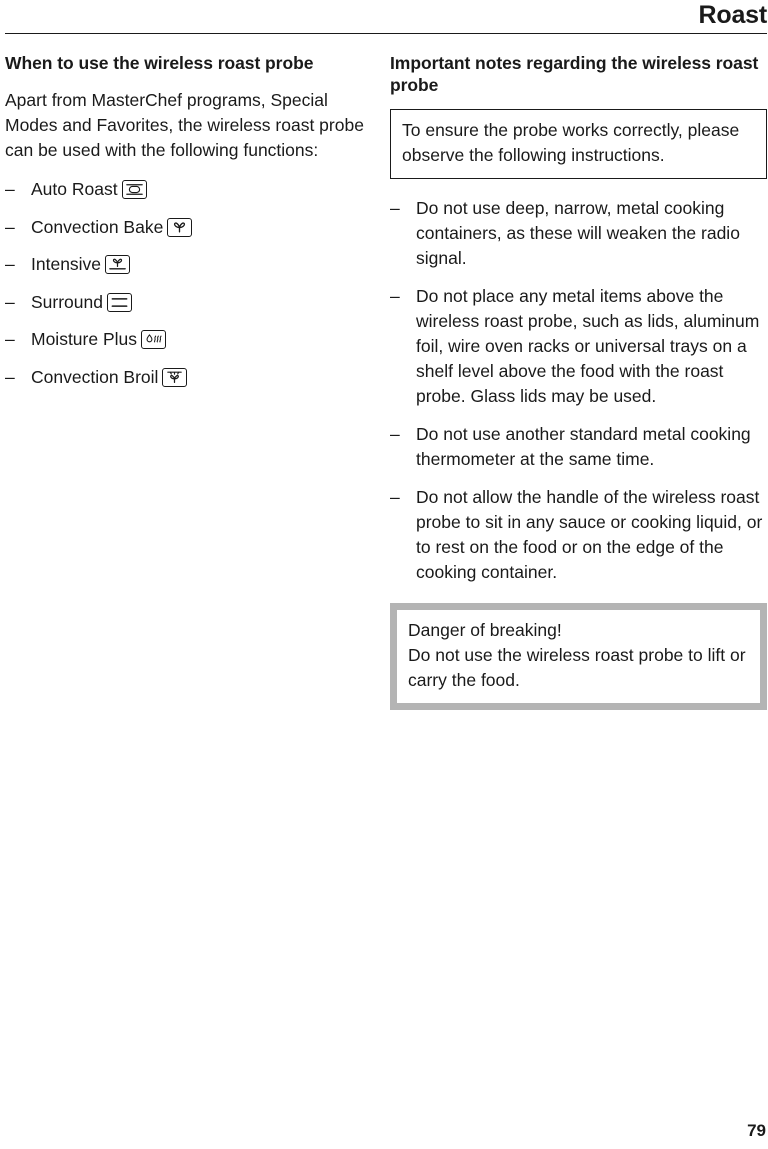  What do you see at coordinates (188, 189) in the screenshot?
I see `list-item: – Auto Roast` at bounding box center [188, 189].